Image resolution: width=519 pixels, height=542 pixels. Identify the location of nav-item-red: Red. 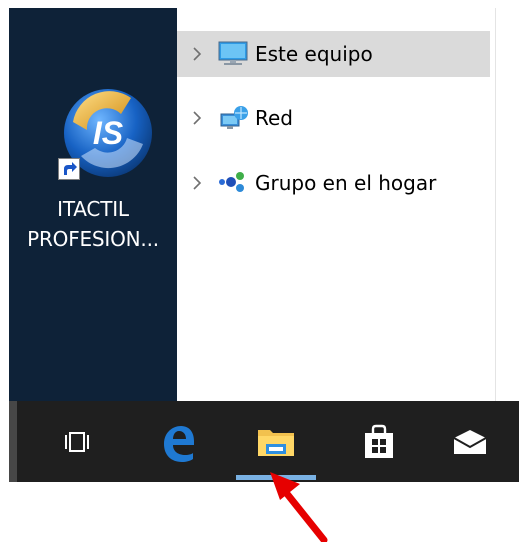
(333, 118).